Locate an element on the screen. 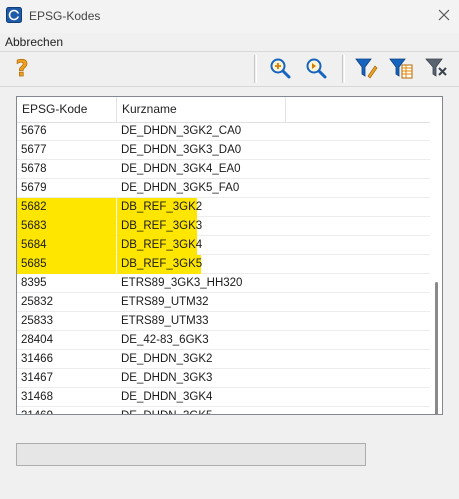 The height and width of the screenshot is (499, 459). cell-kurzname: DE_42-83_6GK3 is located at coordinates (165, 340).